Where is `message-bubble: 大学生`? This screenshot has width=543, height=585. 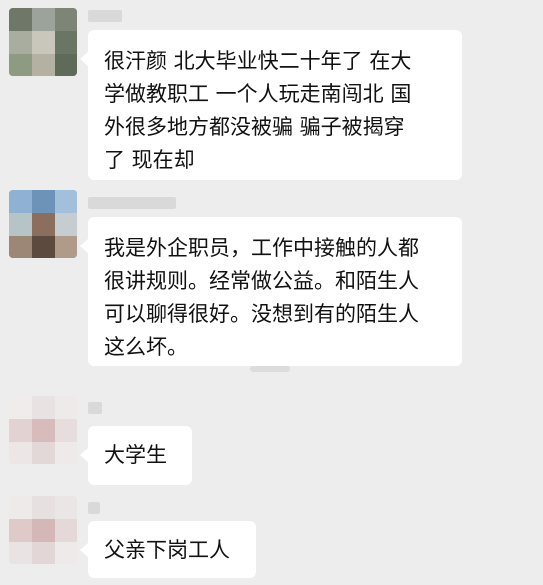 message-bubble: 大学生 is located at coordinates (136, 455).